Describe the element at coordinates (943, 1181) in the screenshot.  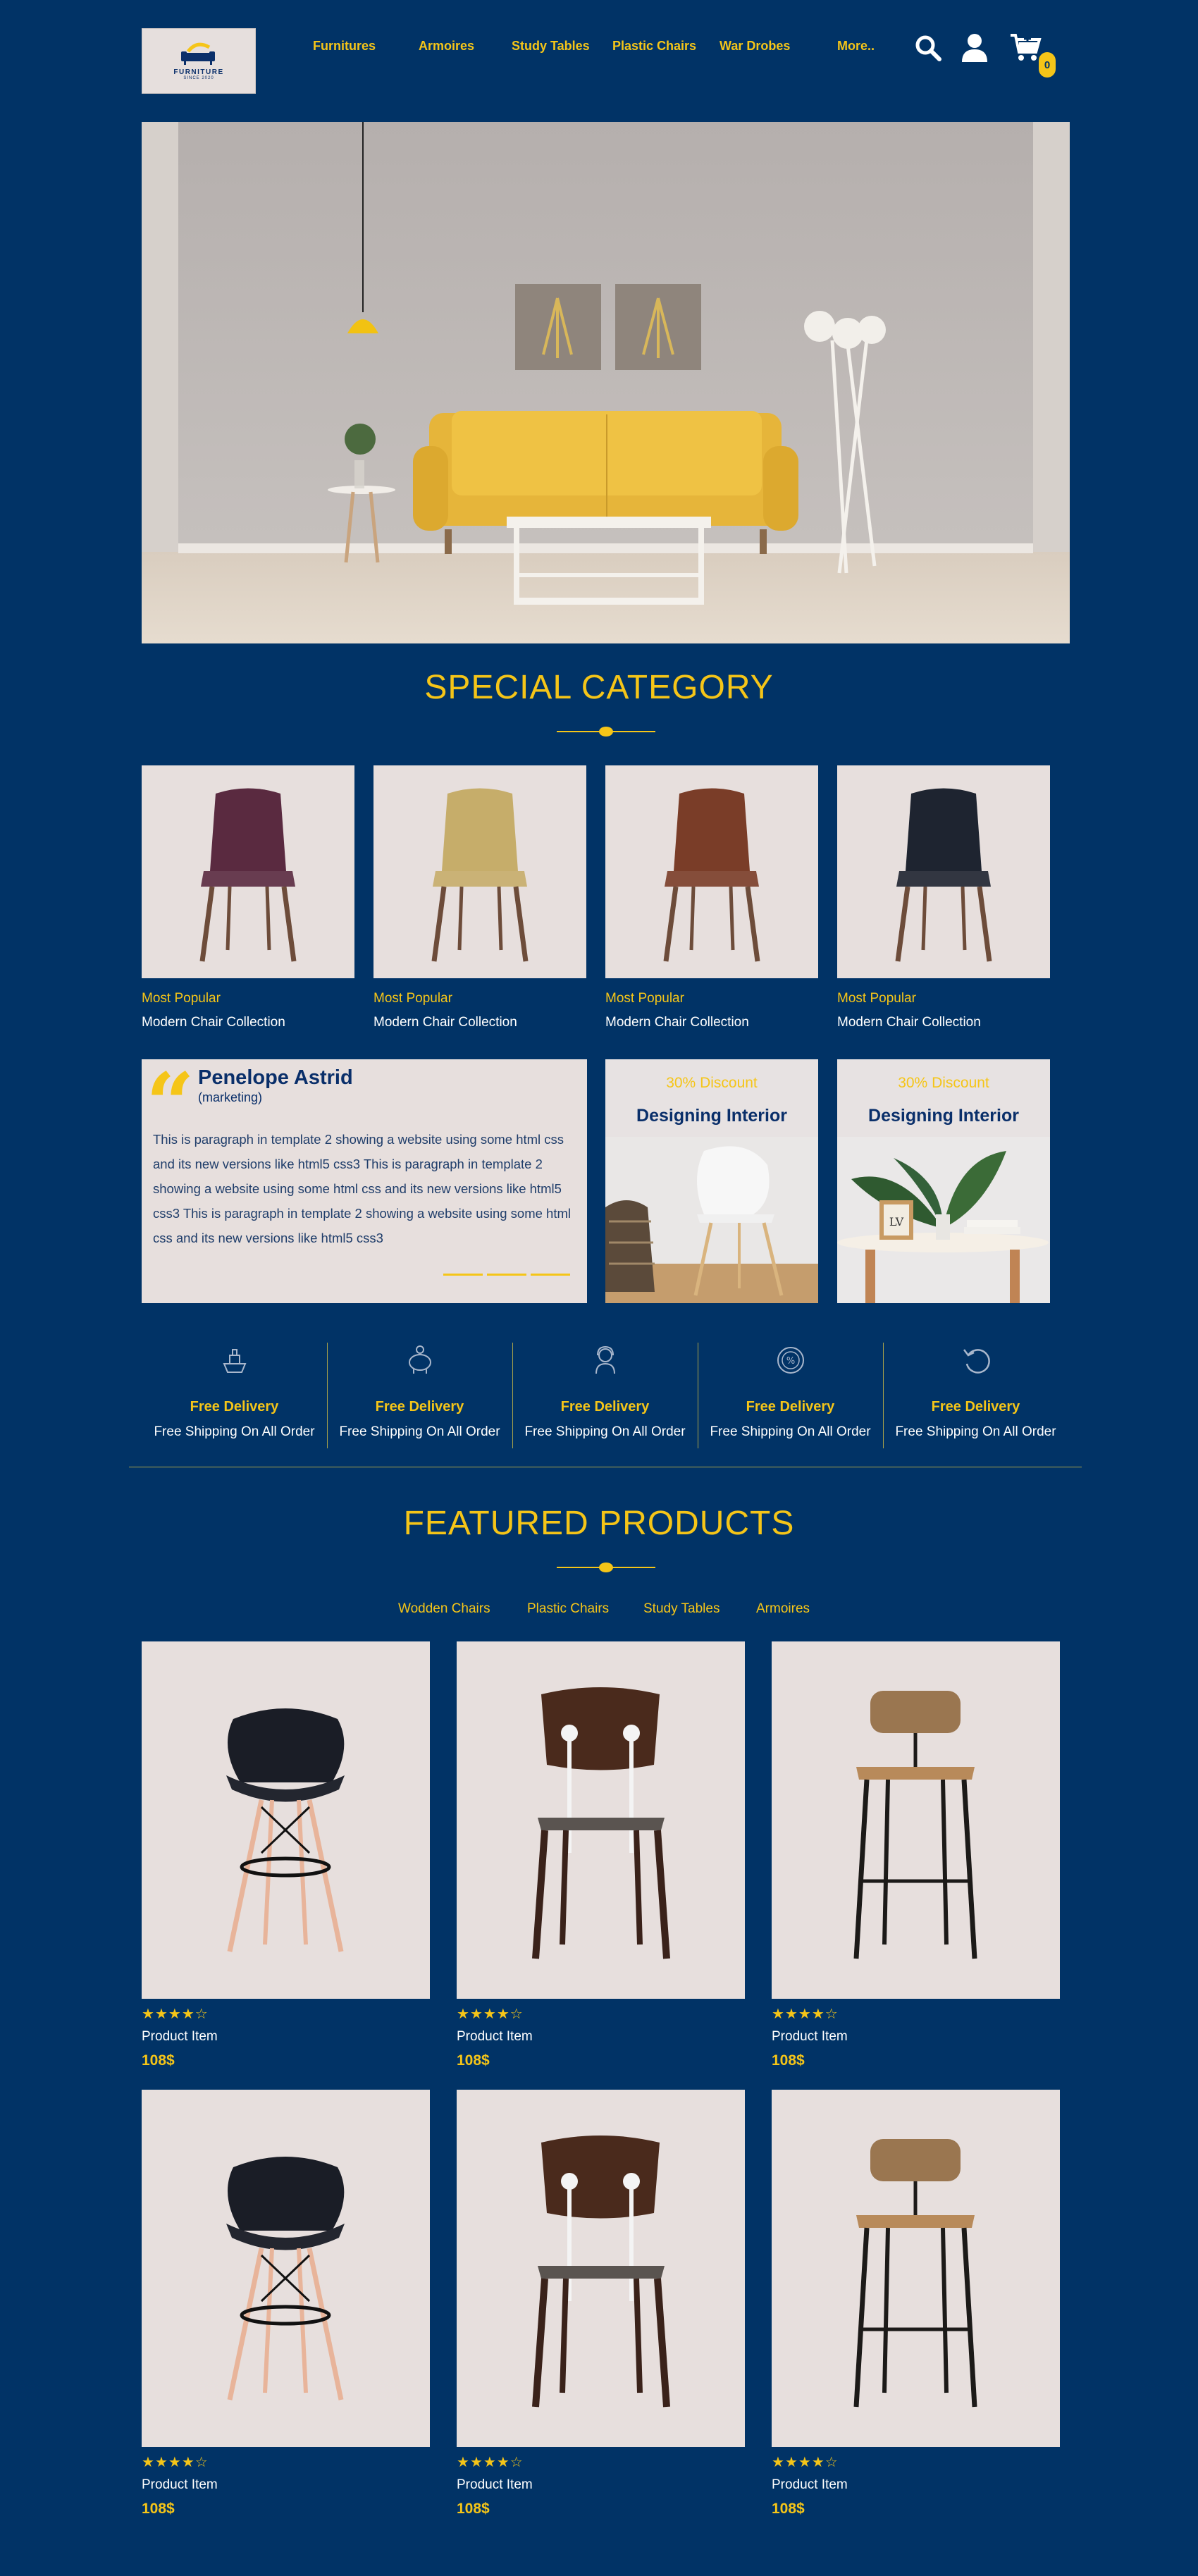
I see `discount-card-2: 30% Discount Designing Interior LV` at that location.